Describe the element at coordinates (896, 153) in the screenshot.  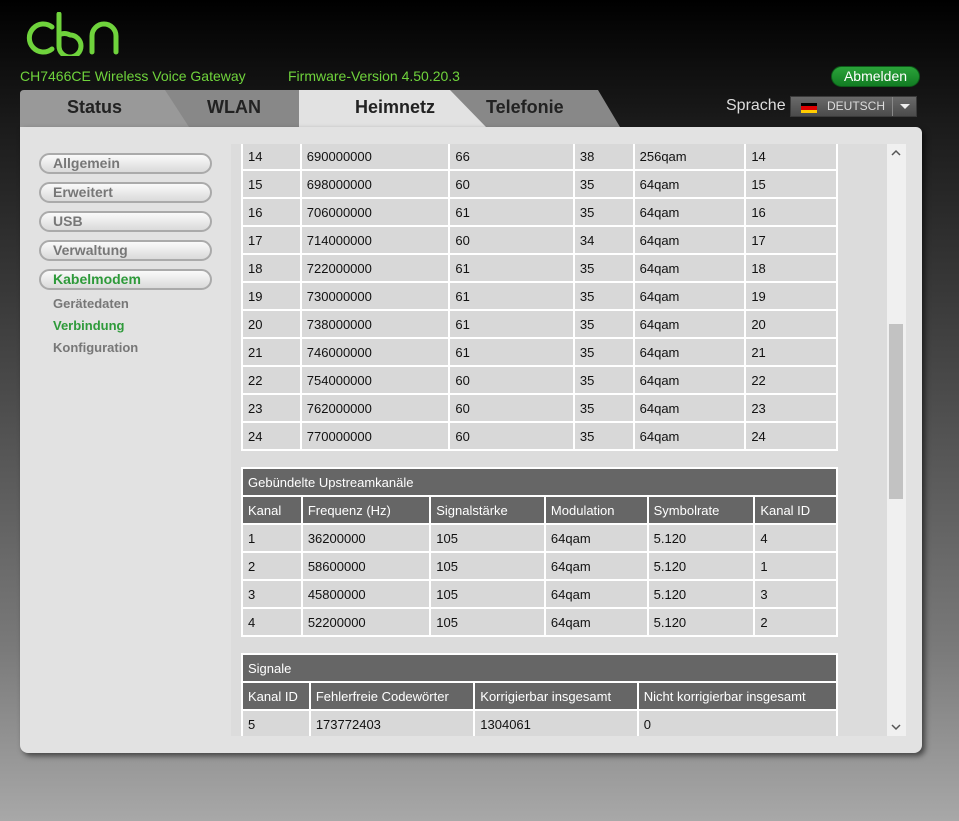
I see `chevron-up-icon` at that location.